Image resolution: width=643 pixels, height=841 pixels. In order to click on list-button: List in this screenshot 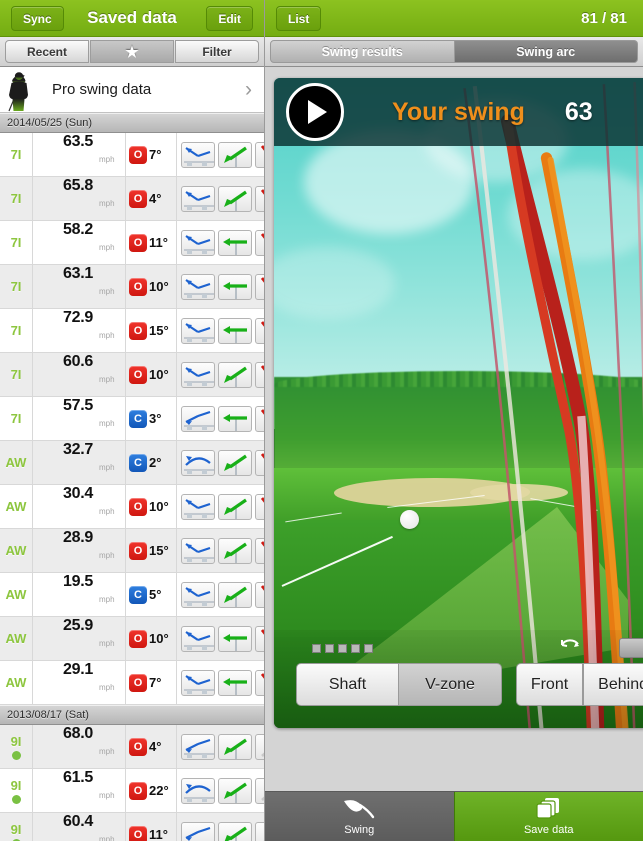, I will do `click(299, 18)`.